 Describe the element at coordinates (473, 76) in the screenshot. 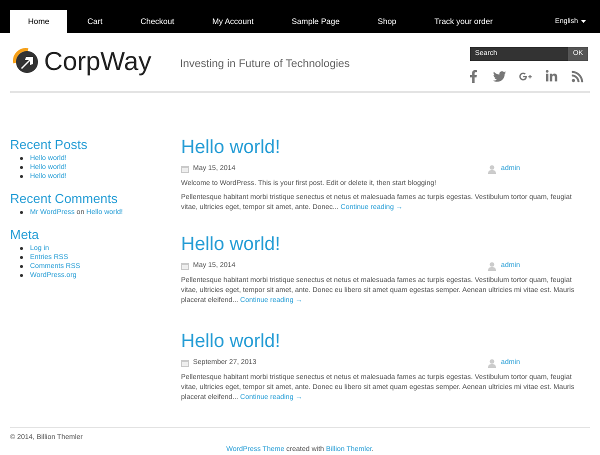

I see `facebook-icon` at that location.